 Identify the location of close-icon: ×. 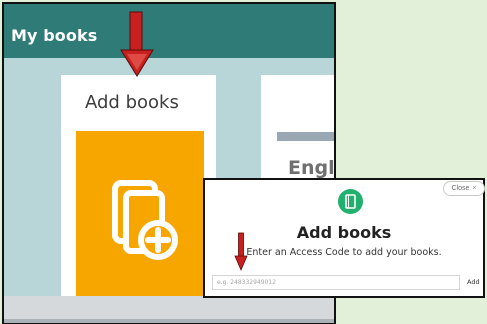
(474, 188).